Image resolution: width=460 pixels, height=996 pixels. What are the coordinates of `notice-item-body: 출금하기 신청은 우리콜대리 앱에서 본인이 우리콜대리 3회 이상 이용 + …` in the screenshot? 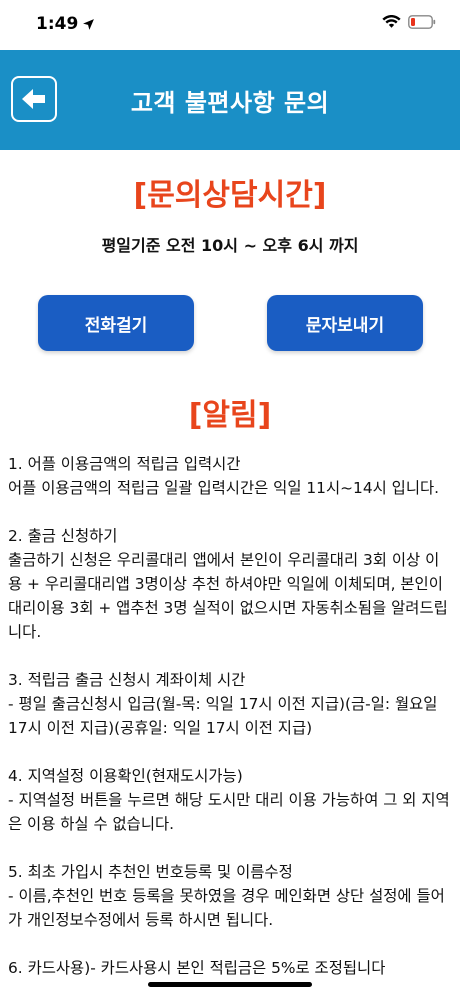 It's located at (228, 596).